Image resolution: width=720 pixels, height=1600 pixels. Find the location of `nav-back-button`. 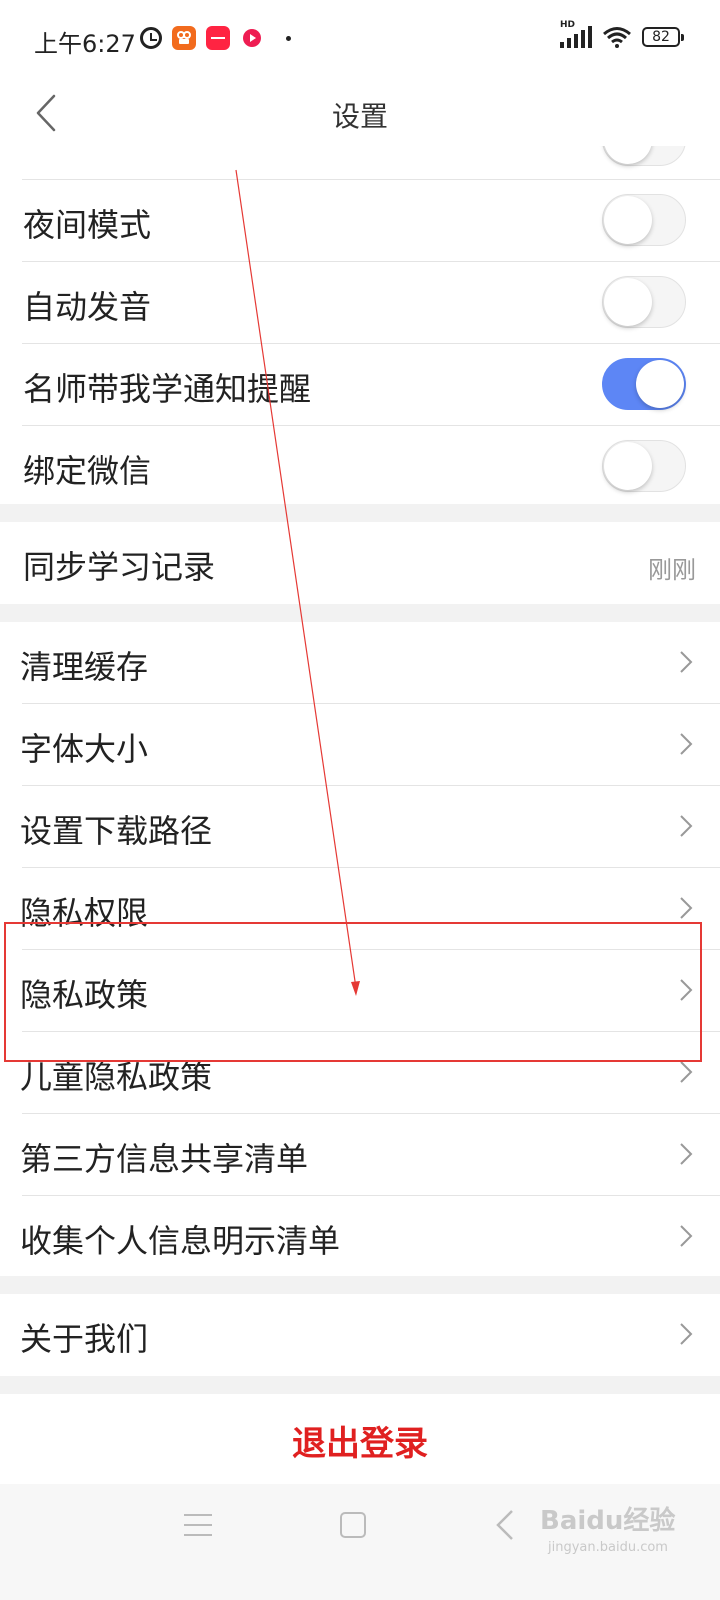

nav-back-button is located at coordinates (505, 1525).